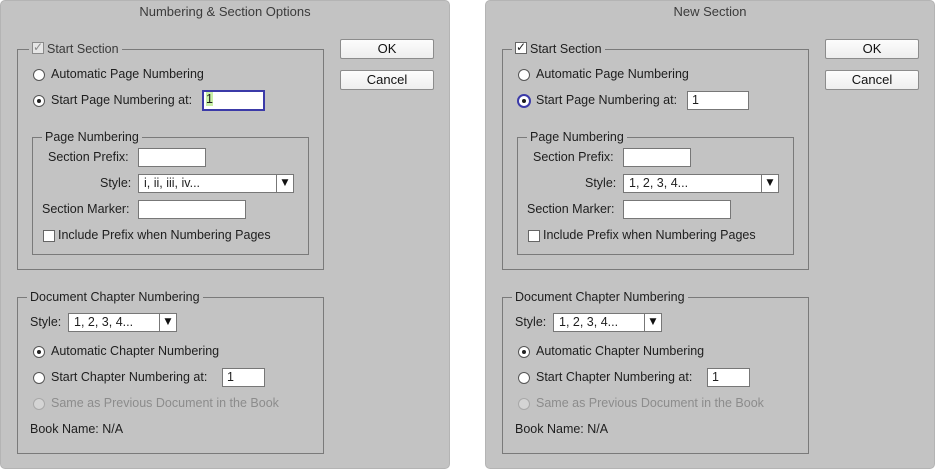 This screenshot has height=469, width=935. I want to click on page-style-select: 1, 2, 3, 4... ▼, so click(701, 183).